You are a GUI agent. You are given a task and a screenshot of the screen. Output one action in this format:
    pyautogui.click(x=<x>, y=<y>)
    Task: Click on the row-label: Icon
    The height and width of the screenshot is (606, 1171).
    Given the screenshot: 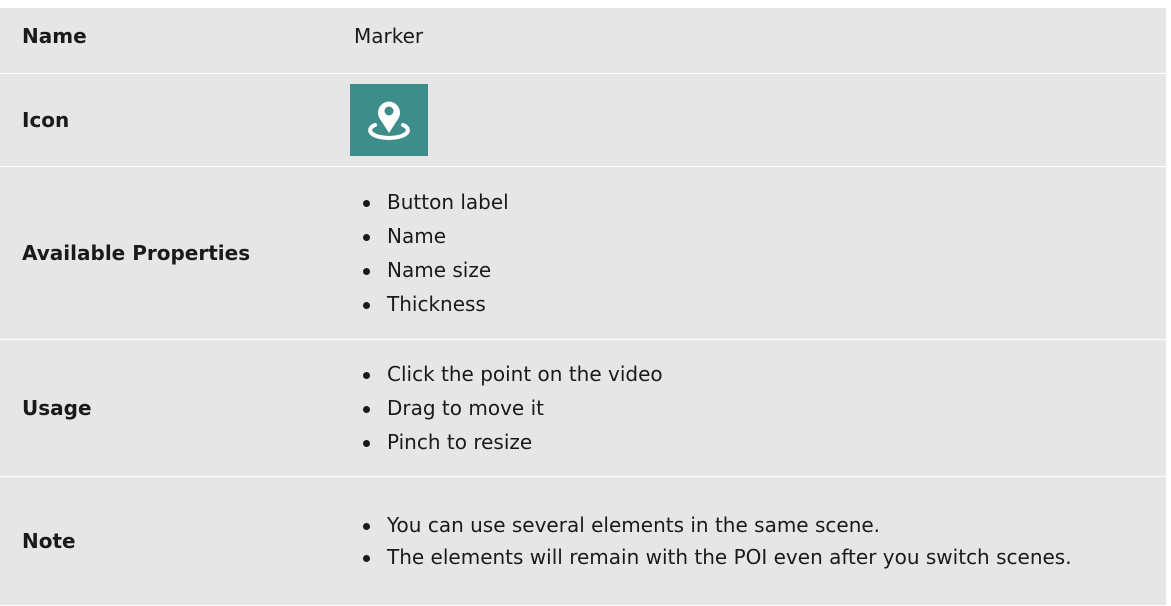 What is the action you would take?
    pyautogui.click(x=46, y=120)
    